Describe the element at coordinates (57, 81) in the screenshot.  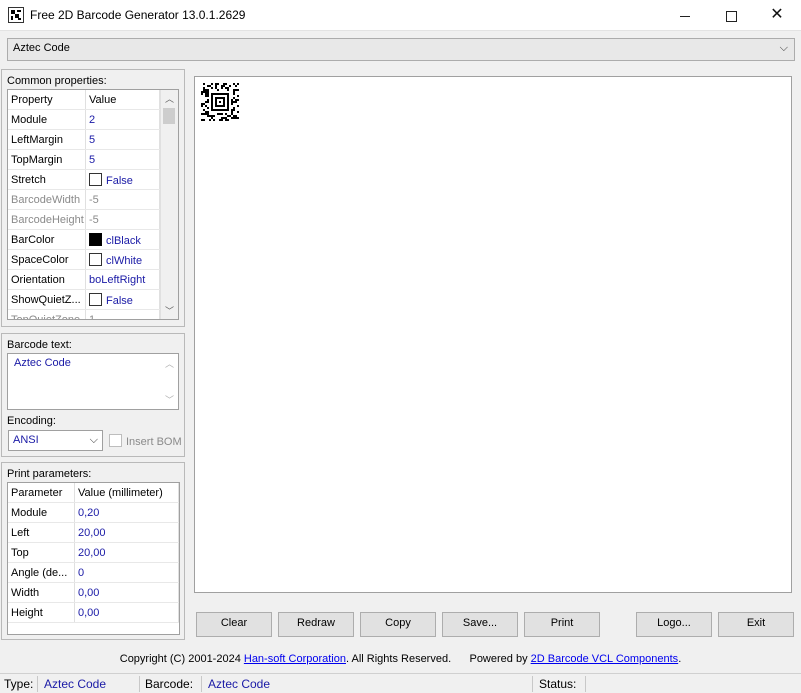
I see `common-properties-label: Common properties:` at that location.